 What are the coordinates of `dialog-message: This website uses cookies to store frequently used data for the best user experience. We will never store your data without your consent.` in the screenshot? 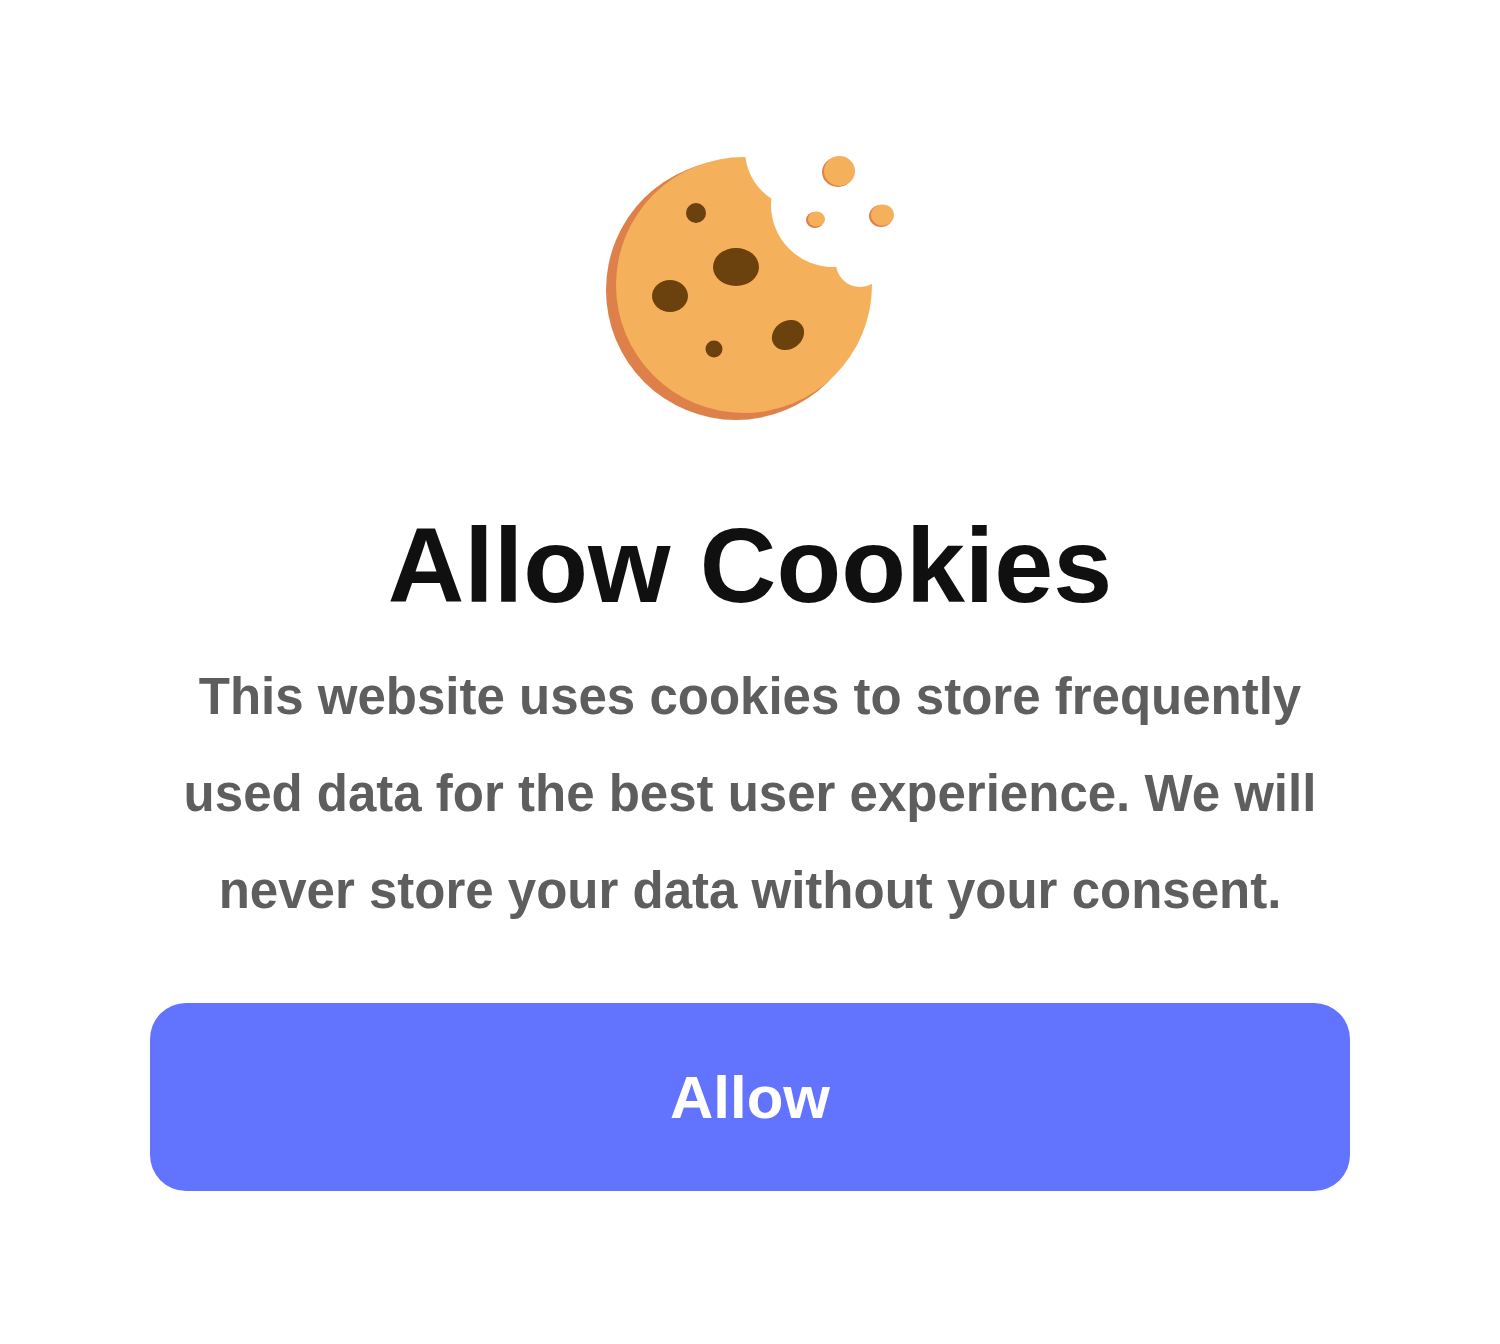 It's located at (750, 794).